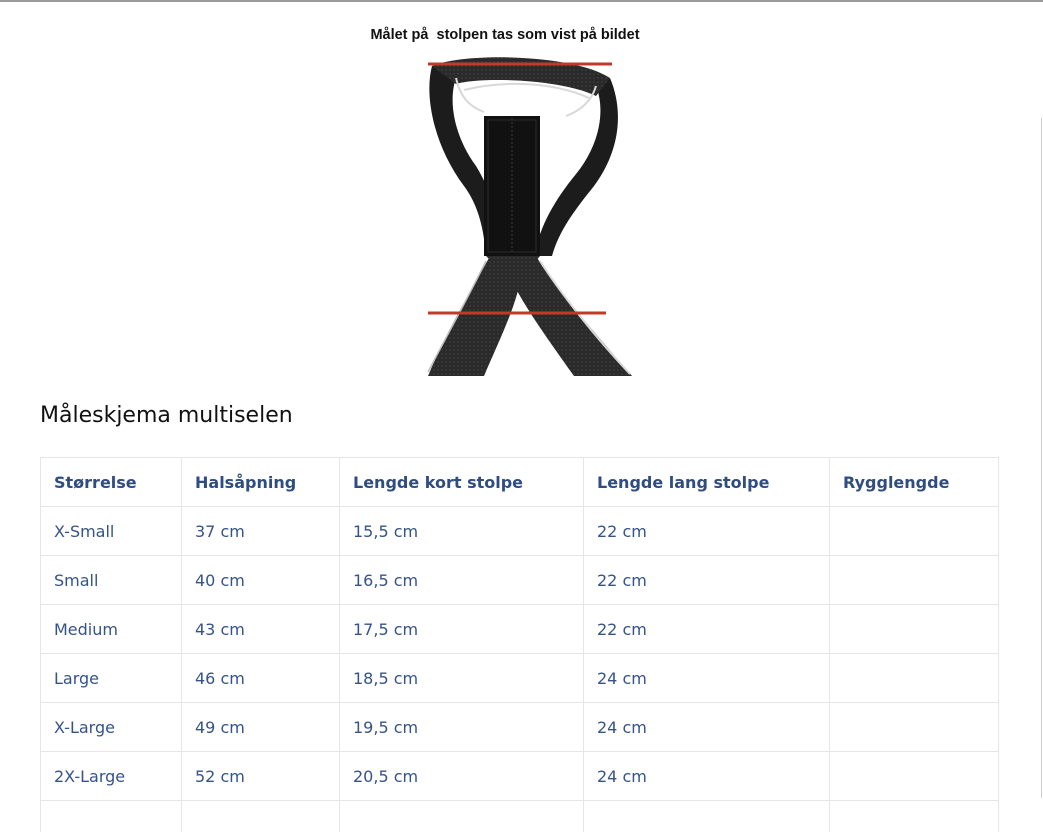  What do you see at coordinates (111, 531) in the screenshot?
I see `table-cell-size: X-Small` at bounding box center [111, 531].